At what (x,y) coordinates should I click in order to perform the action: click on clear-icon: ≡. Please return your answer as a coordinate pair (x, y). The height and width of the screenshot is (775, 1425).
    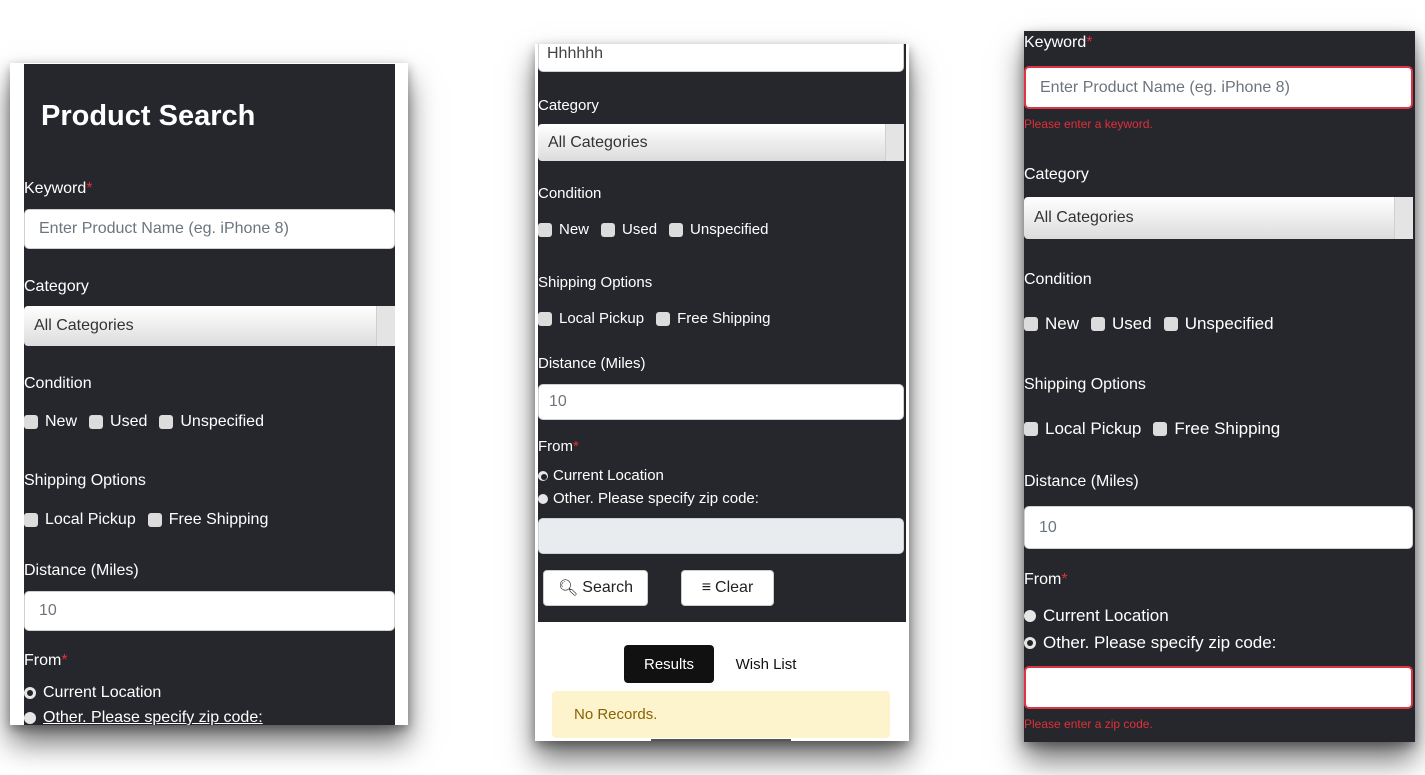
    Looking at the image, I should click on (706, 587).